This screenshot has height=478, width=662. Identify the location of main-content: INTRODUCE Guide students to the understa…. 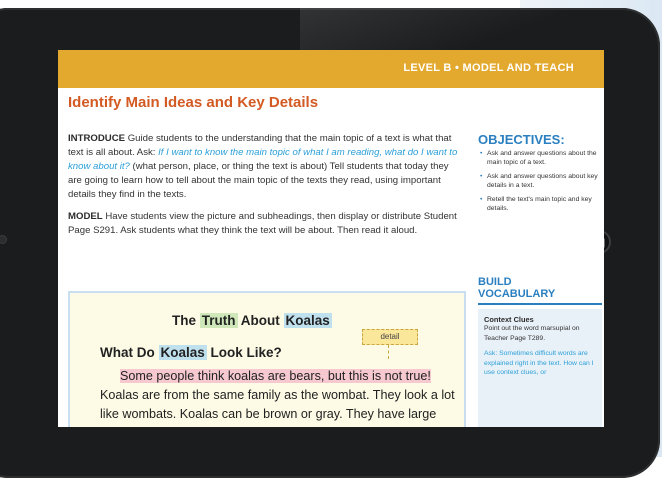
(265, 189).